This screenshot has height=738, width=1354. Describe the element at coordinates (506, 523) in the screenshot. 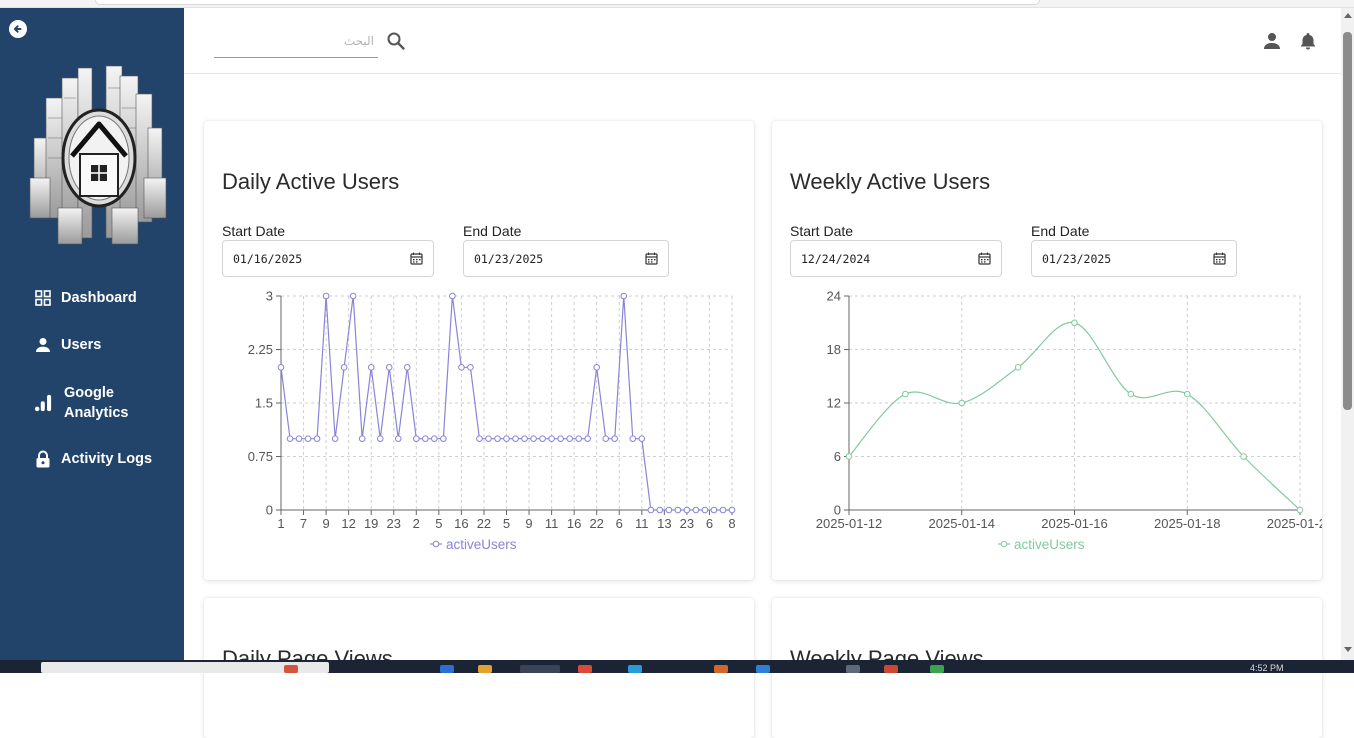

I see `x-tick-label: 5` at that location.